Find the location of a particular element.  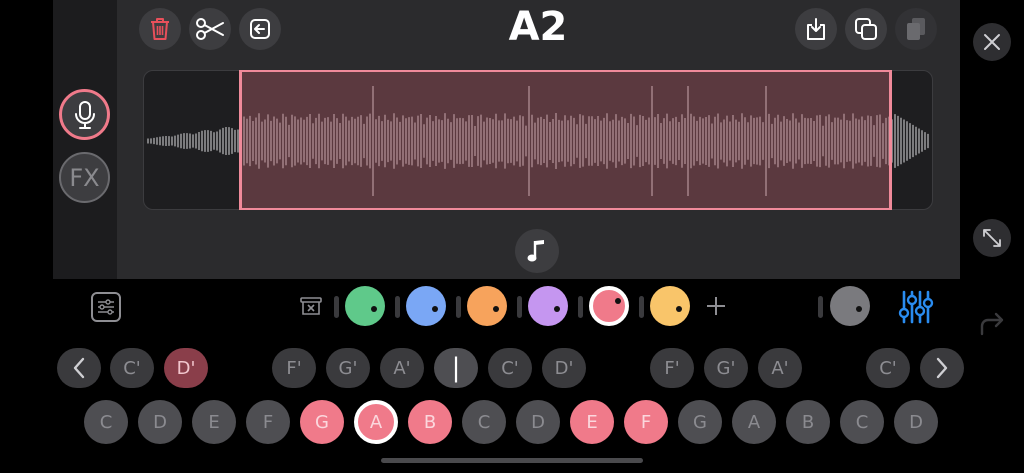

knob-pink is located at coordinates (609, 306).